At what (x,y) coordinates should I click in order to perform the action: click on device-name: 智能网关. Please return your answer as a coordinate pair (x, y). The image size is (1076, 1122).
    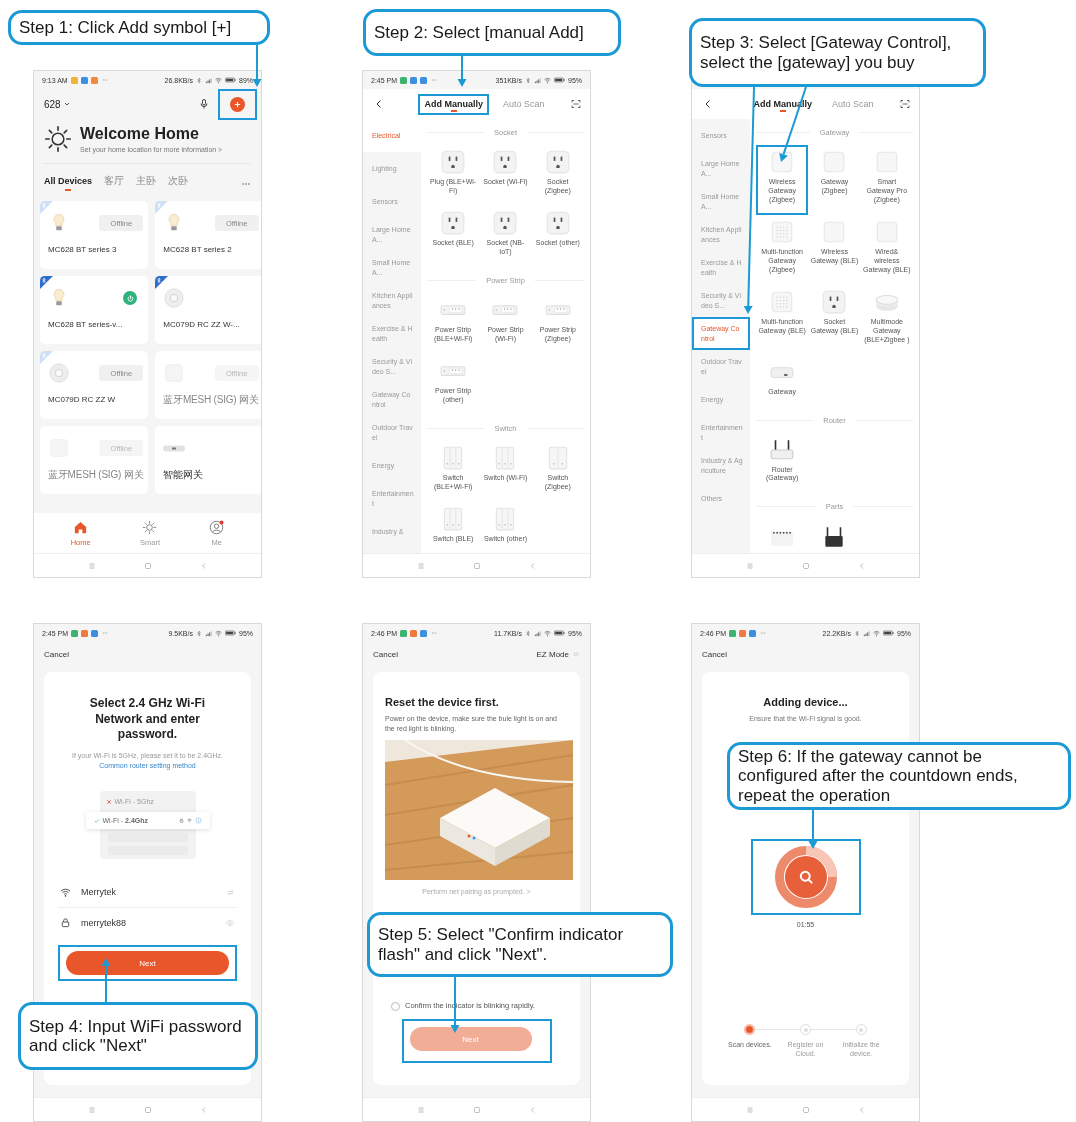
    Looking at the image, I should click on (183, 475).